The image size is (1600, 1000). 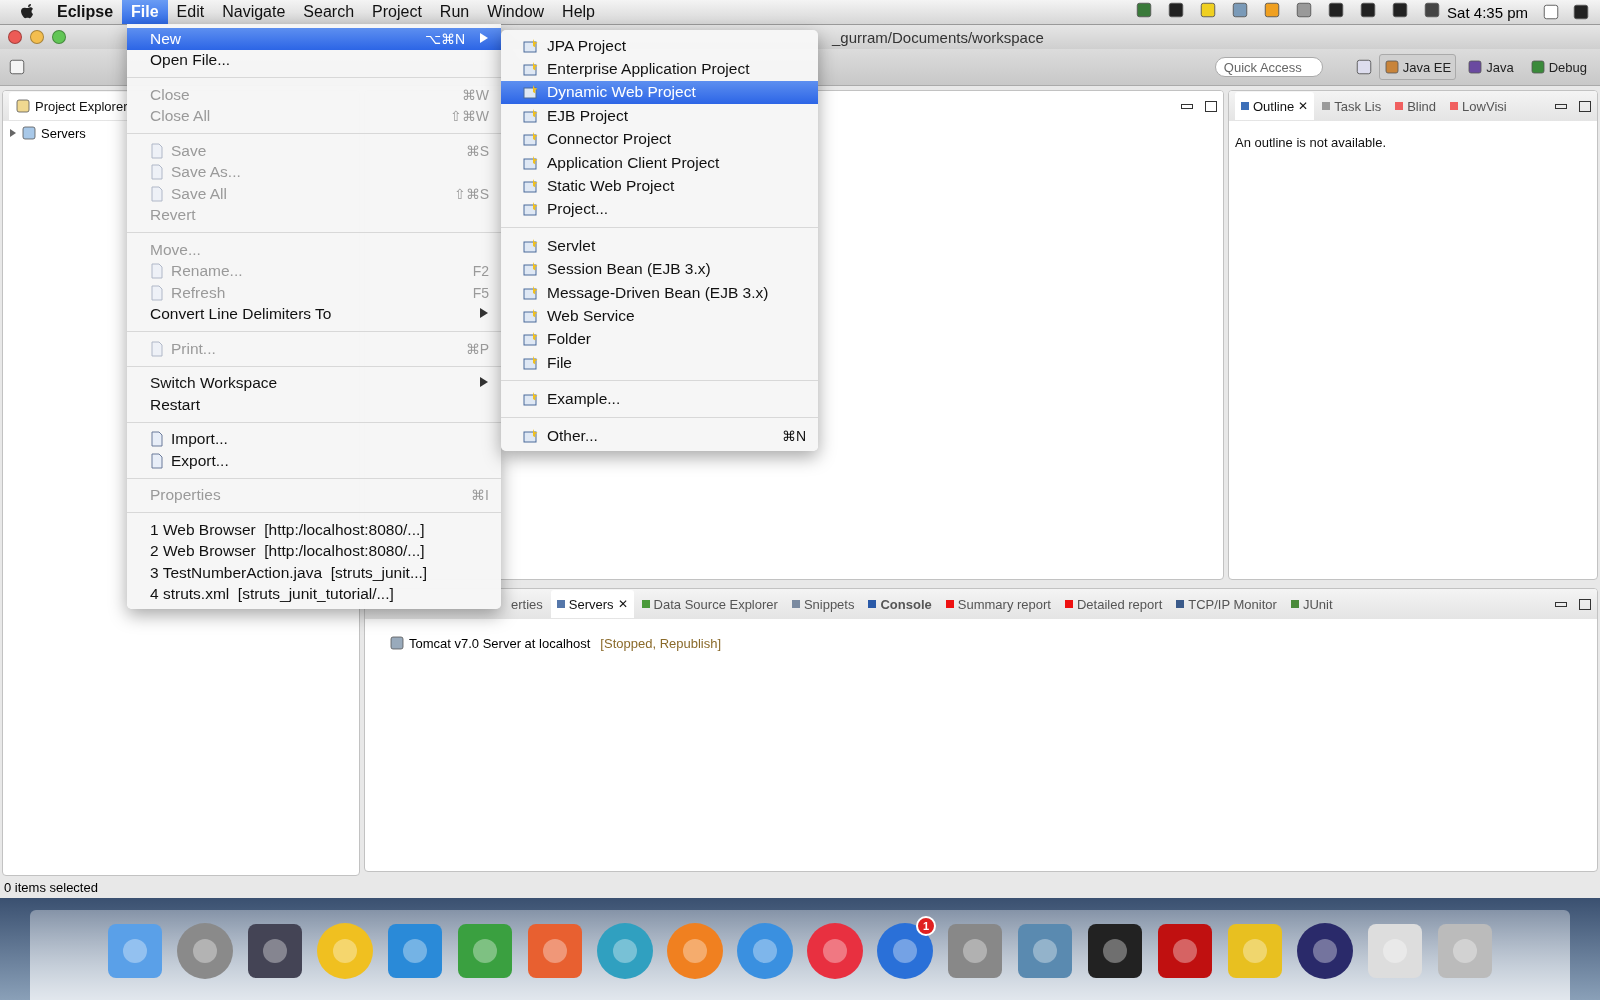 What do you see at coordinates (314, 530) in the screenshot?
I see `menu-item: 1 Web Browser [http:/localhost:8080/...]` at bounding box center [314, 530].